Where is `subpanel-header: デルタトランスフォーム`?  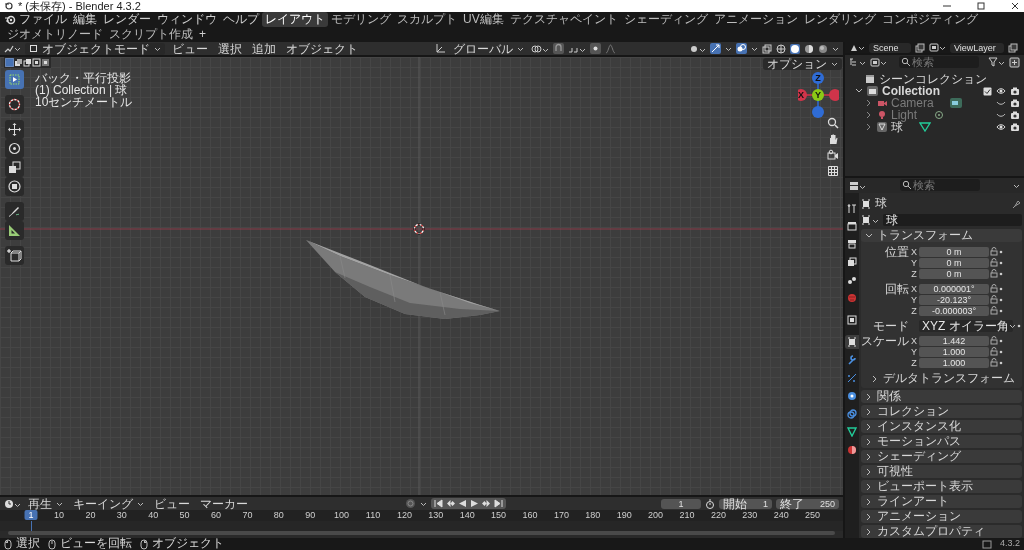
subpanel-header: デルタトランスフォーム is located at coordinates (941, 378).